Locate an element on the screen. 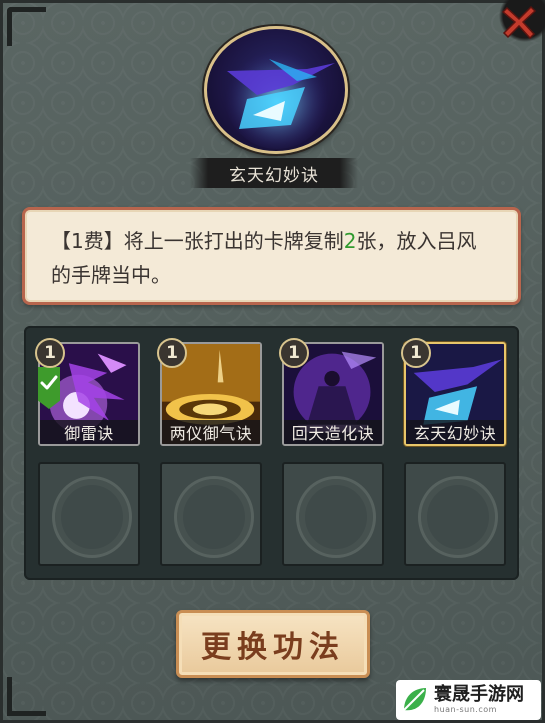 This screenshot has height=723, width=545. swap-skill-label: 更换功法 is located at coordinates (273, 647).